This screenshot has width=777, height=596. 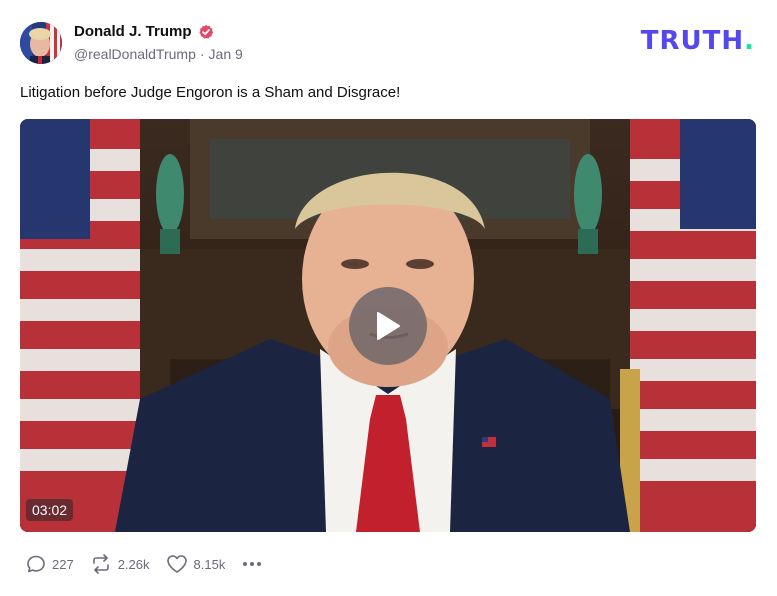 What do you see at coordinates (133, 31) in the screenshot?
I see `author-display-name: Donald J. Trump` at bounding box center [133, 31].